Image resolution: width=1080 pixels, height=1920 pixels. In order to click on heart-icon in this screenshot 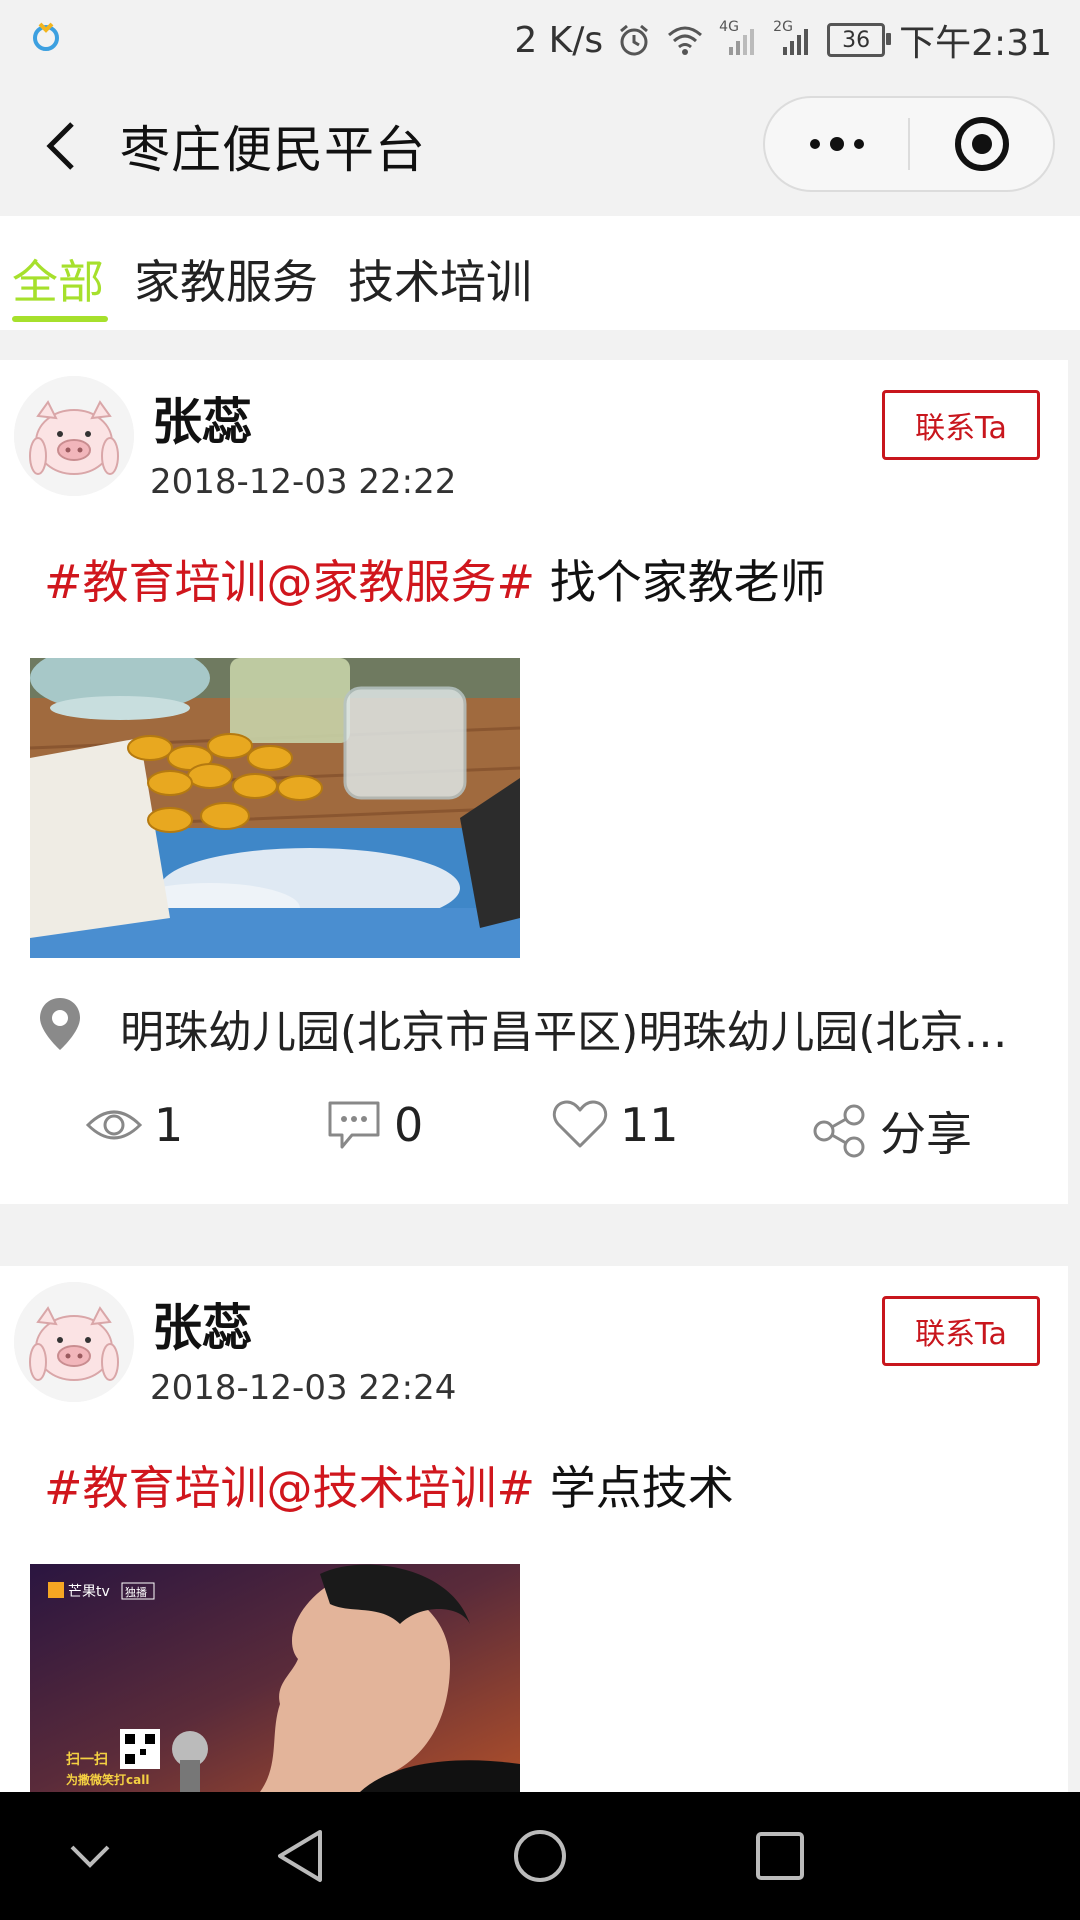, I will do `click(580, 1124)`.